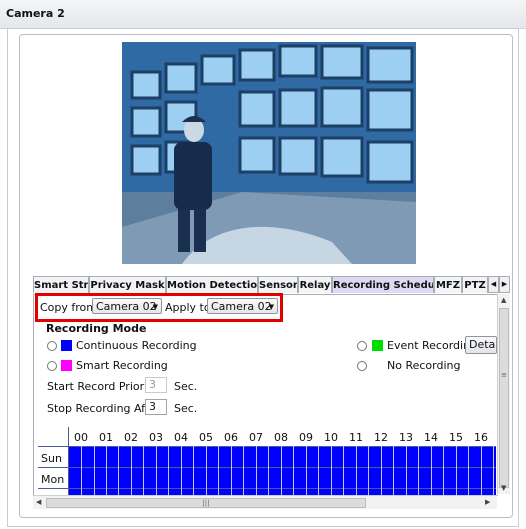 Image resolution: width=526 pixels, height=529 pixels. What do you see at coordinates (66, 345) in the screenshot?
I see `continuous-color-swatch` at bounding box center [66, 345].